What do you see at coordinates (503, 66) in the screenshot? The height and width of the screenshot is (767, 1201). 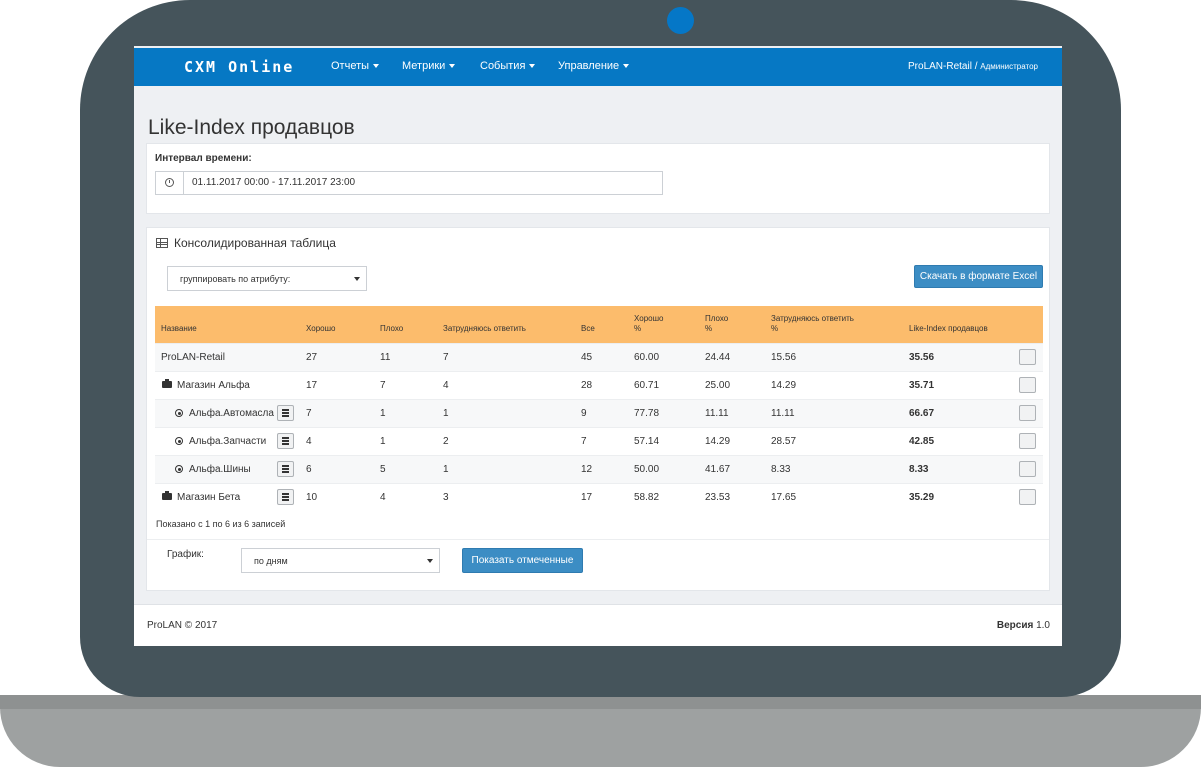 I see `nav-item-label: События` at bounding box center [503, 66].